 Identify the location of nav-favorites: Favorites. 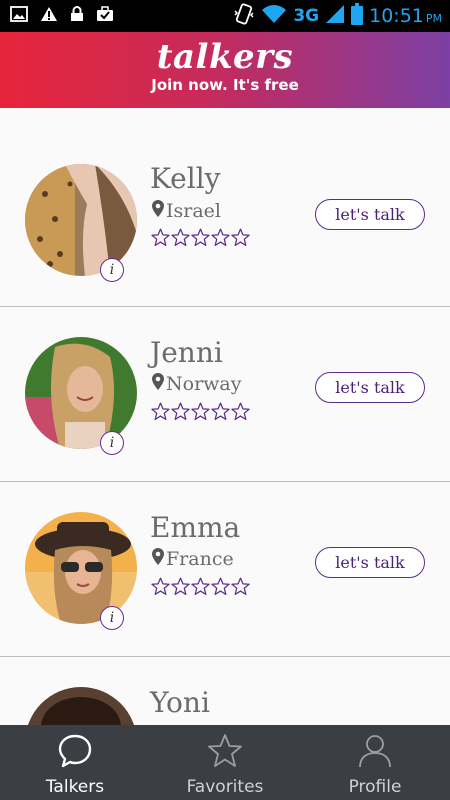
(225, 762).